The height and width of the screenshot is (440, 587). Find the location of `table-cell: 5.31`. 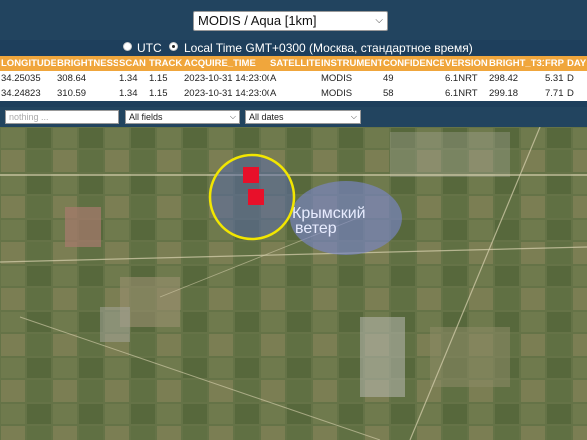

table-cell: 5.31 is located at coordinates (555, 78).